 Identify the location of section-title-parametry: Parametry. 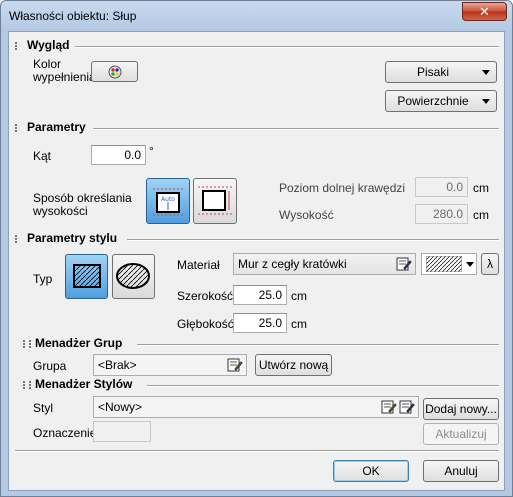
(58, 127).